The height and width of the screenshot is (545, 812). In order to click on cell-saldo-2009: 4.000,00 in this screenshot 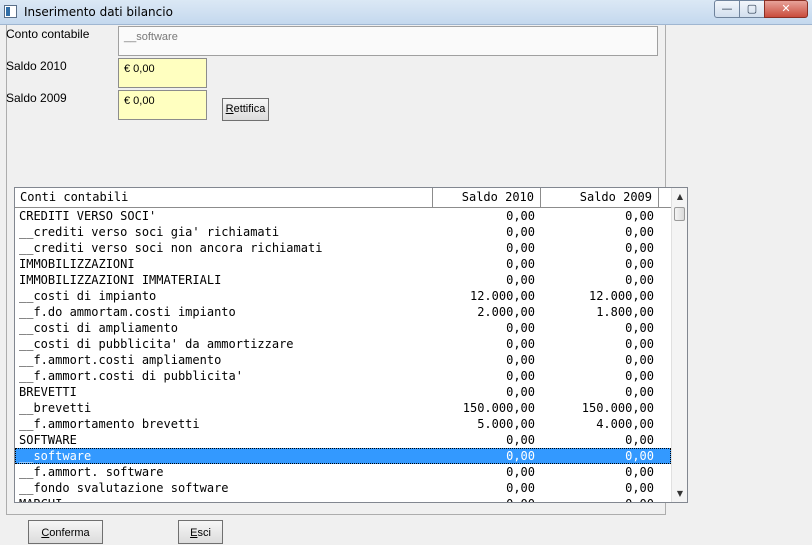, I will do `click(625, 424)`.